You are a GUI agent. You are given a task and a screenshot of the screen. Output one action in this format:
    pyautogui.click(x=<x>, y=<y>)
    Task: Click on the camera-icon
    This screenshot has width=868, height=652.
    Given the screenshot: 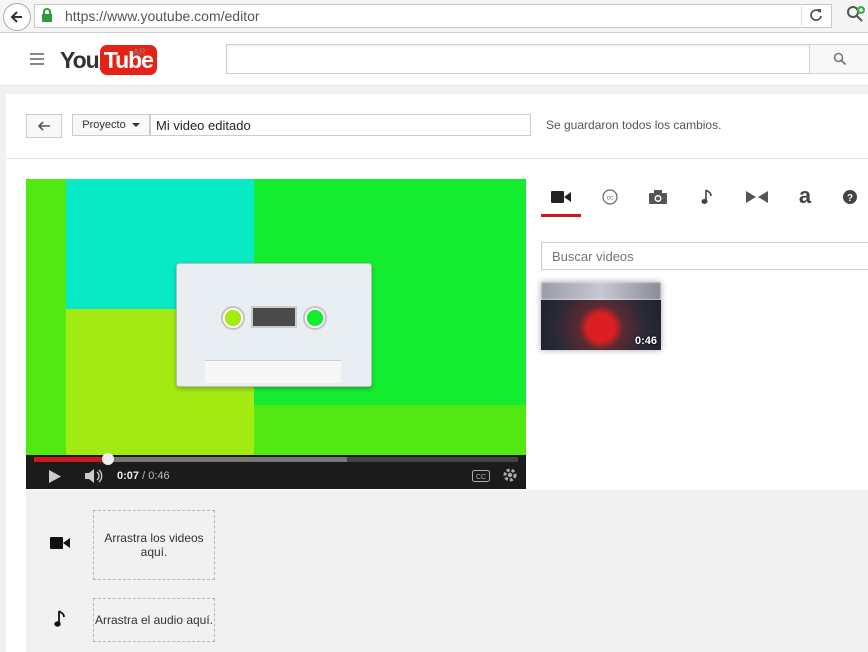 What is the action you would take?
    pyautogui.click(x=658, y=197)
    